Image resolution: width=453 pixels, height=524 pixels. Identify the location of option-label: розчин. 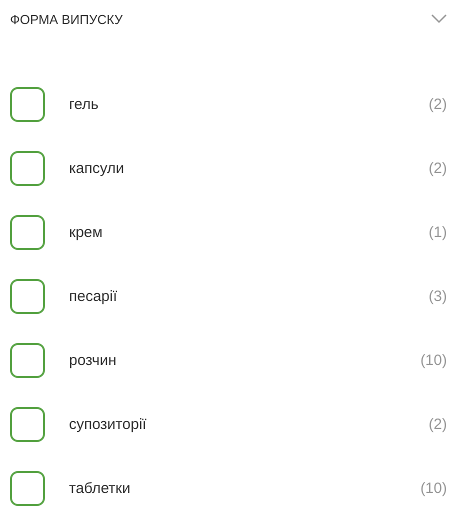
(244, 360).